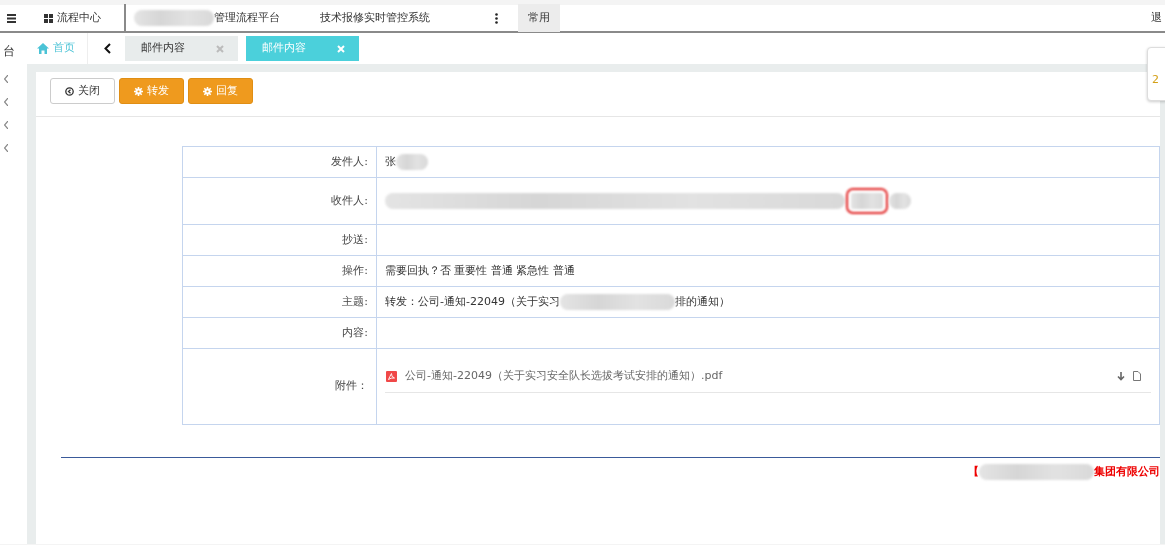  Describe the element at coordinates (247, 18) in the screenshot. I see `nav-link: 管理流程平台` at that location.